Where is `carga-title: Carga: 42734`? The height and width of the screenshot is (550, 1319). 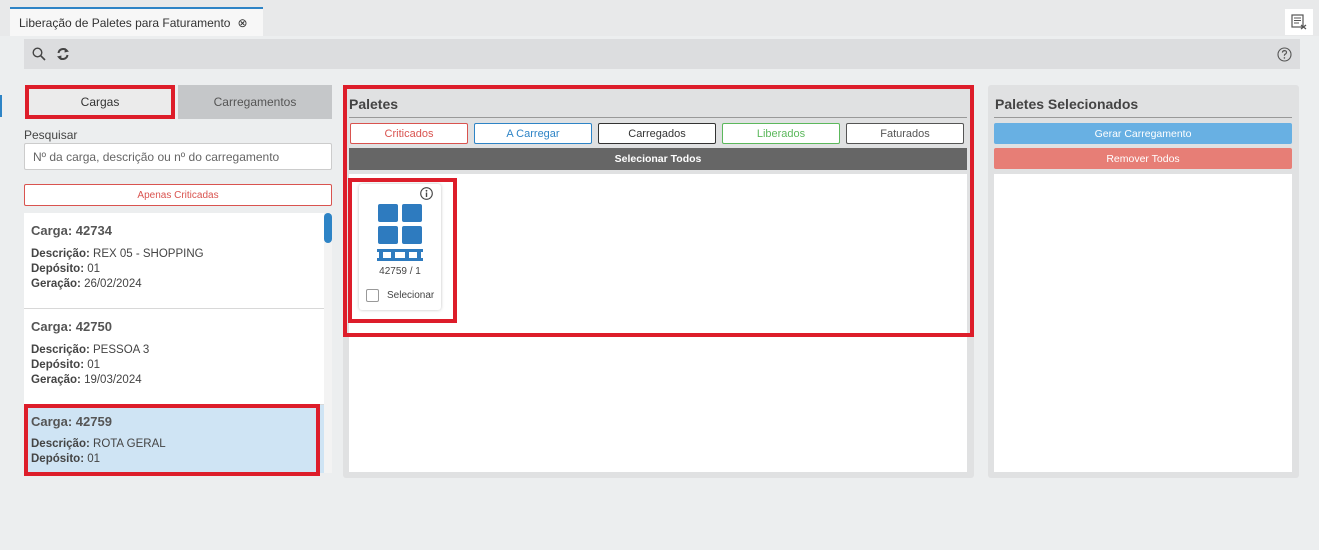 carga-title: Carga: 42734 is located at coordinates (71, 230).